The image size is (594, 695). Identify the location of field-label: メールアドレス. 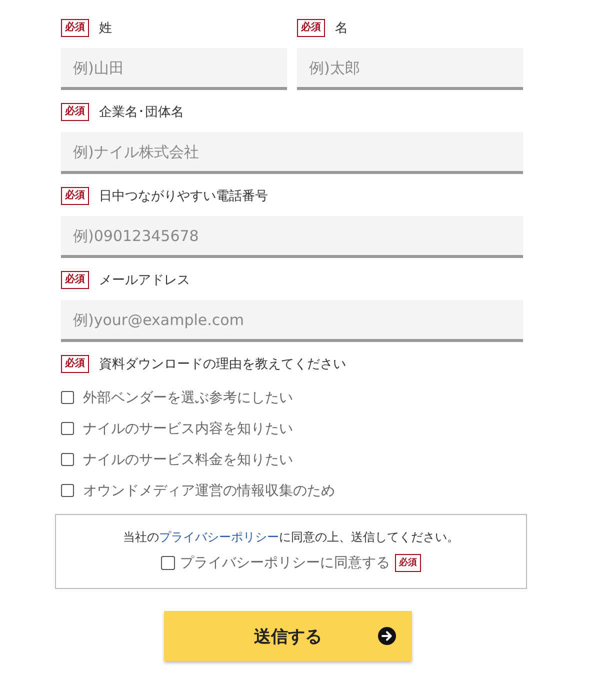
(144, 280).